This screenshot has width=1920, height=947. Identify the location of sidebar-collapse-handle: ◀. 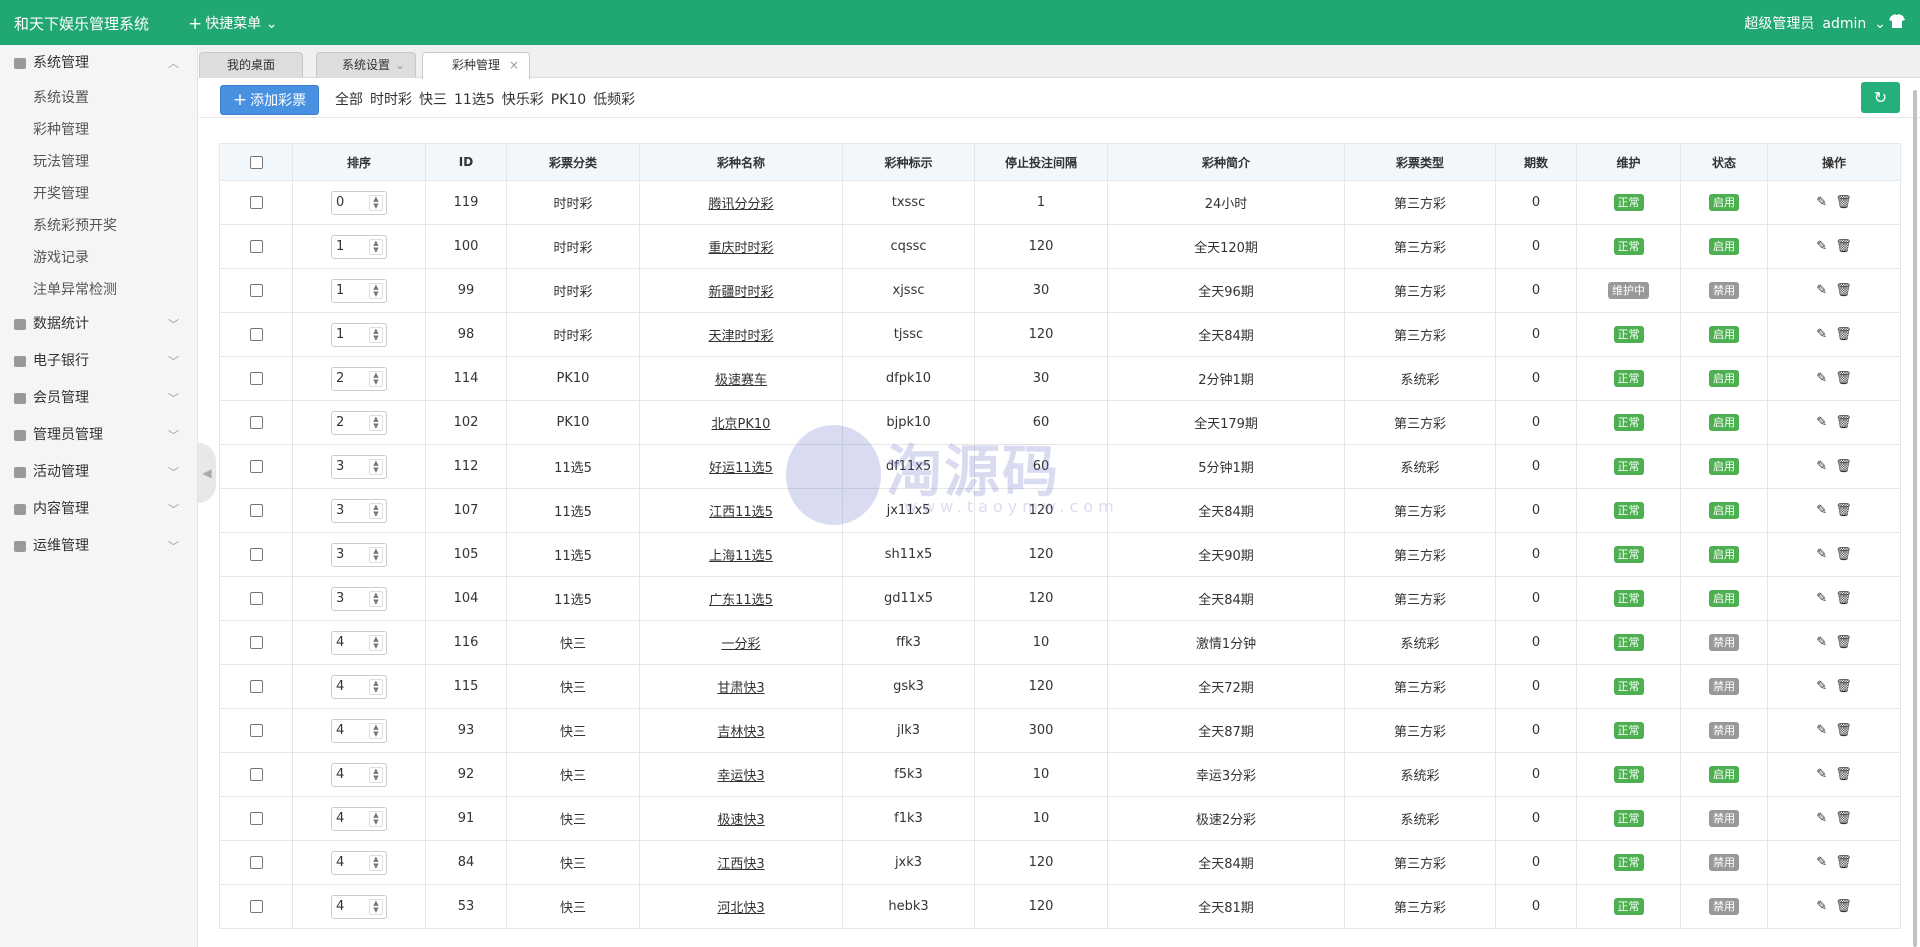
(207, 473).